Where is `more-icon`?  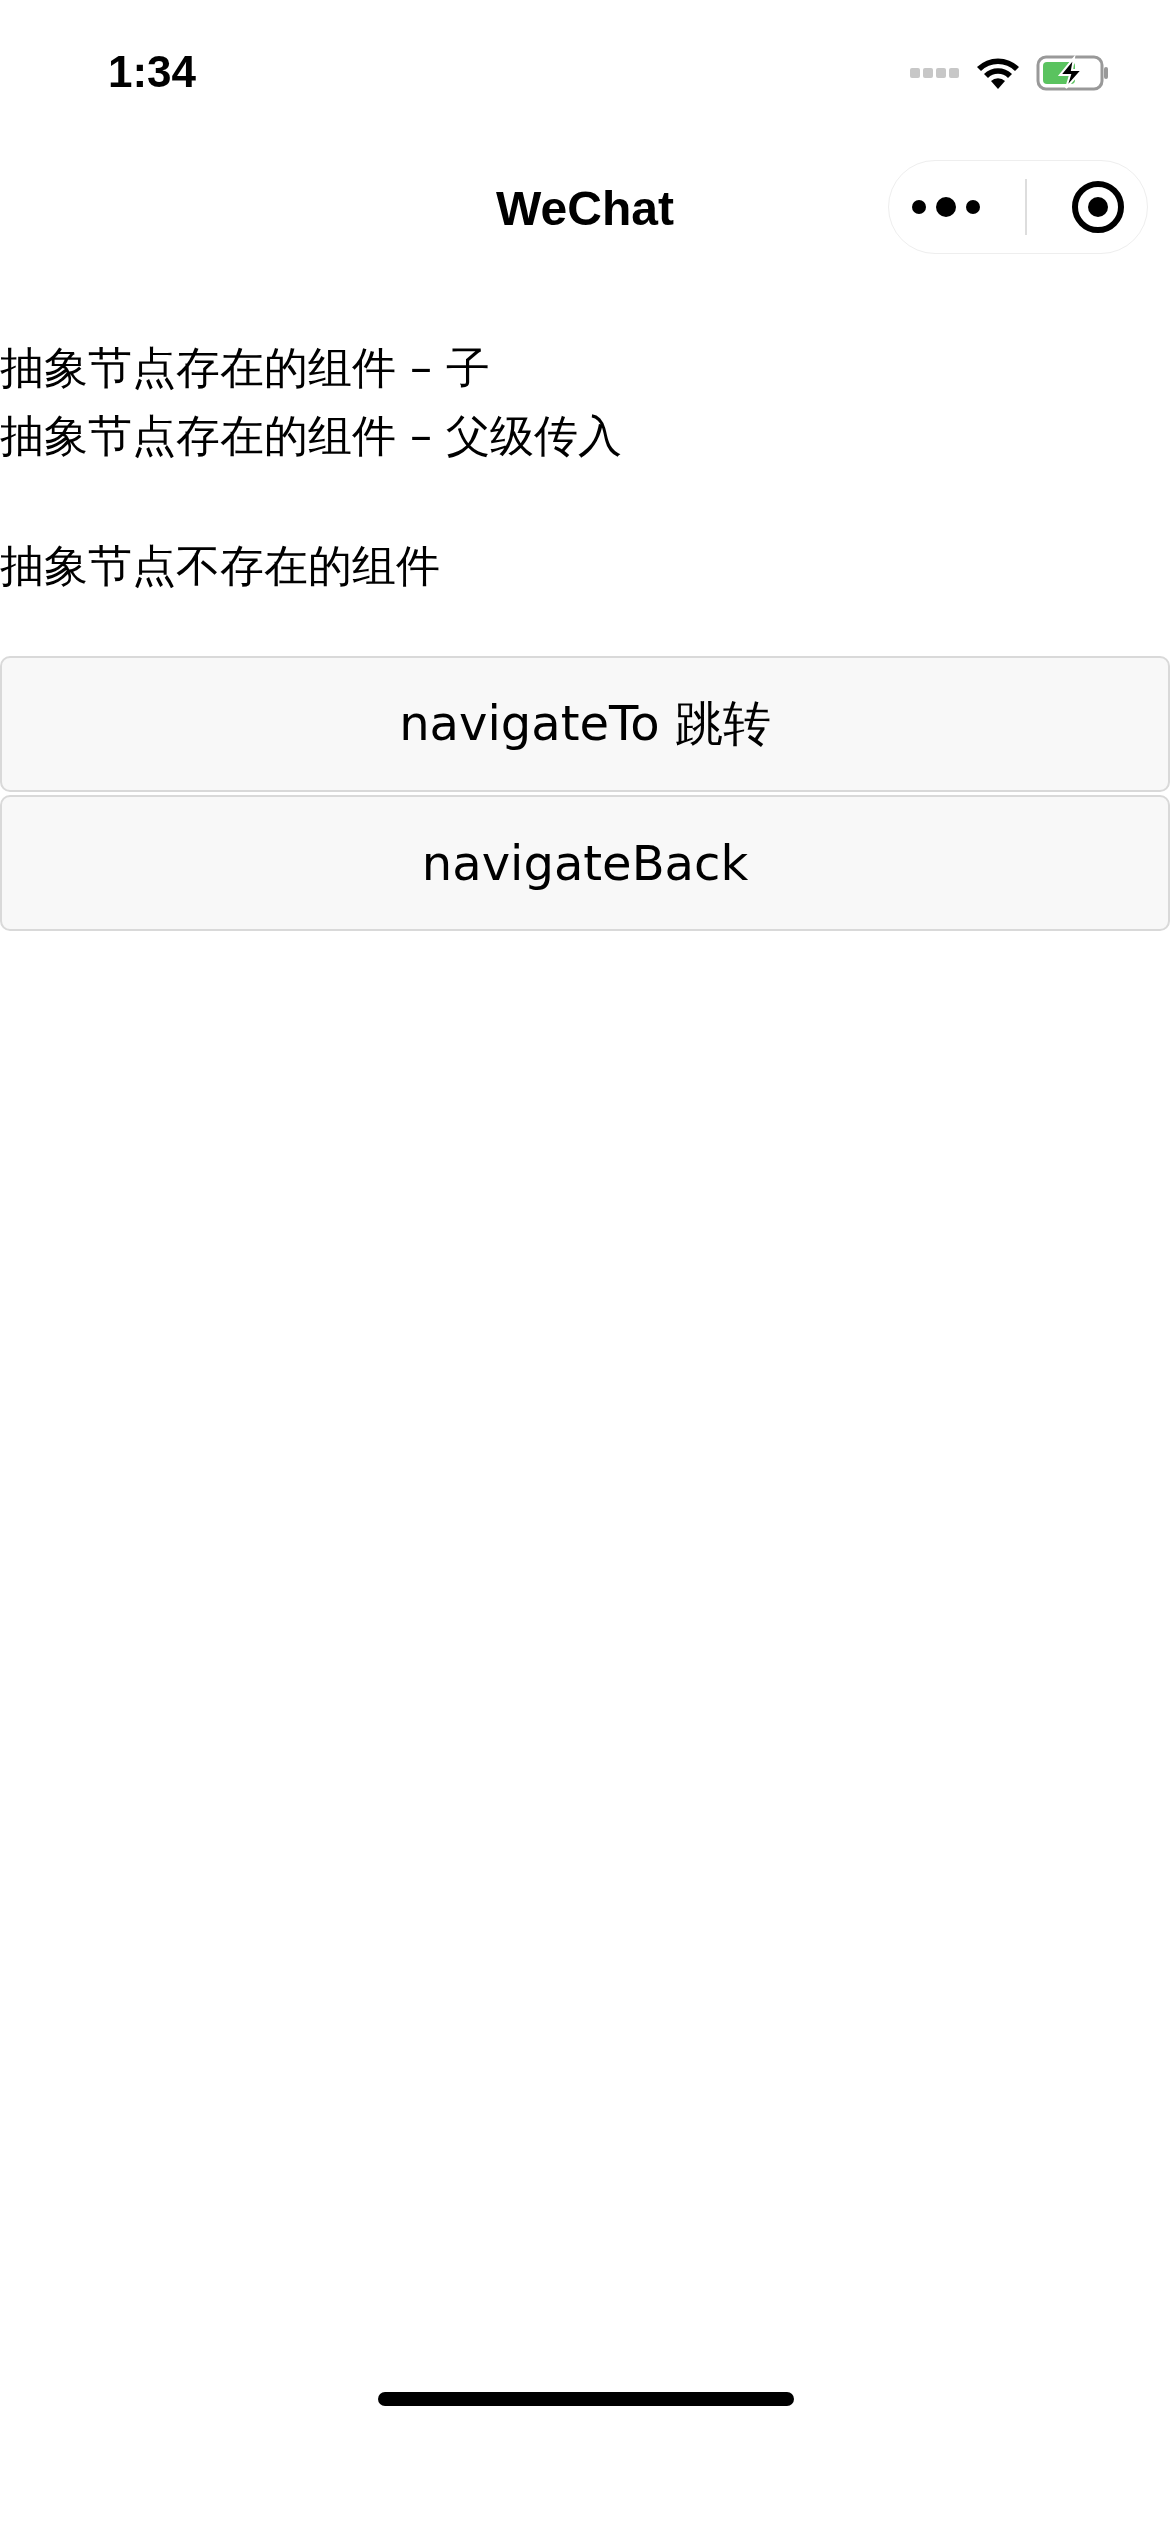 more-icon is located at coordinates (946, 207).